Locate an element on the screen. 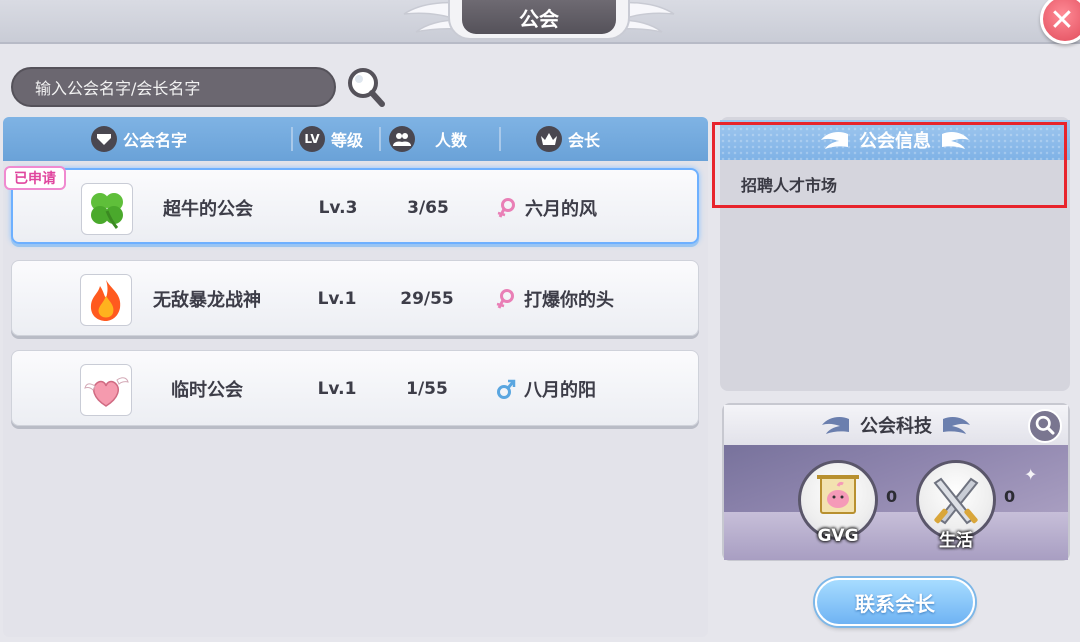 The height and width of the screenshot is (642, 1080). guild-leader: 打爆你的头 is located at coordinates (581, 299).